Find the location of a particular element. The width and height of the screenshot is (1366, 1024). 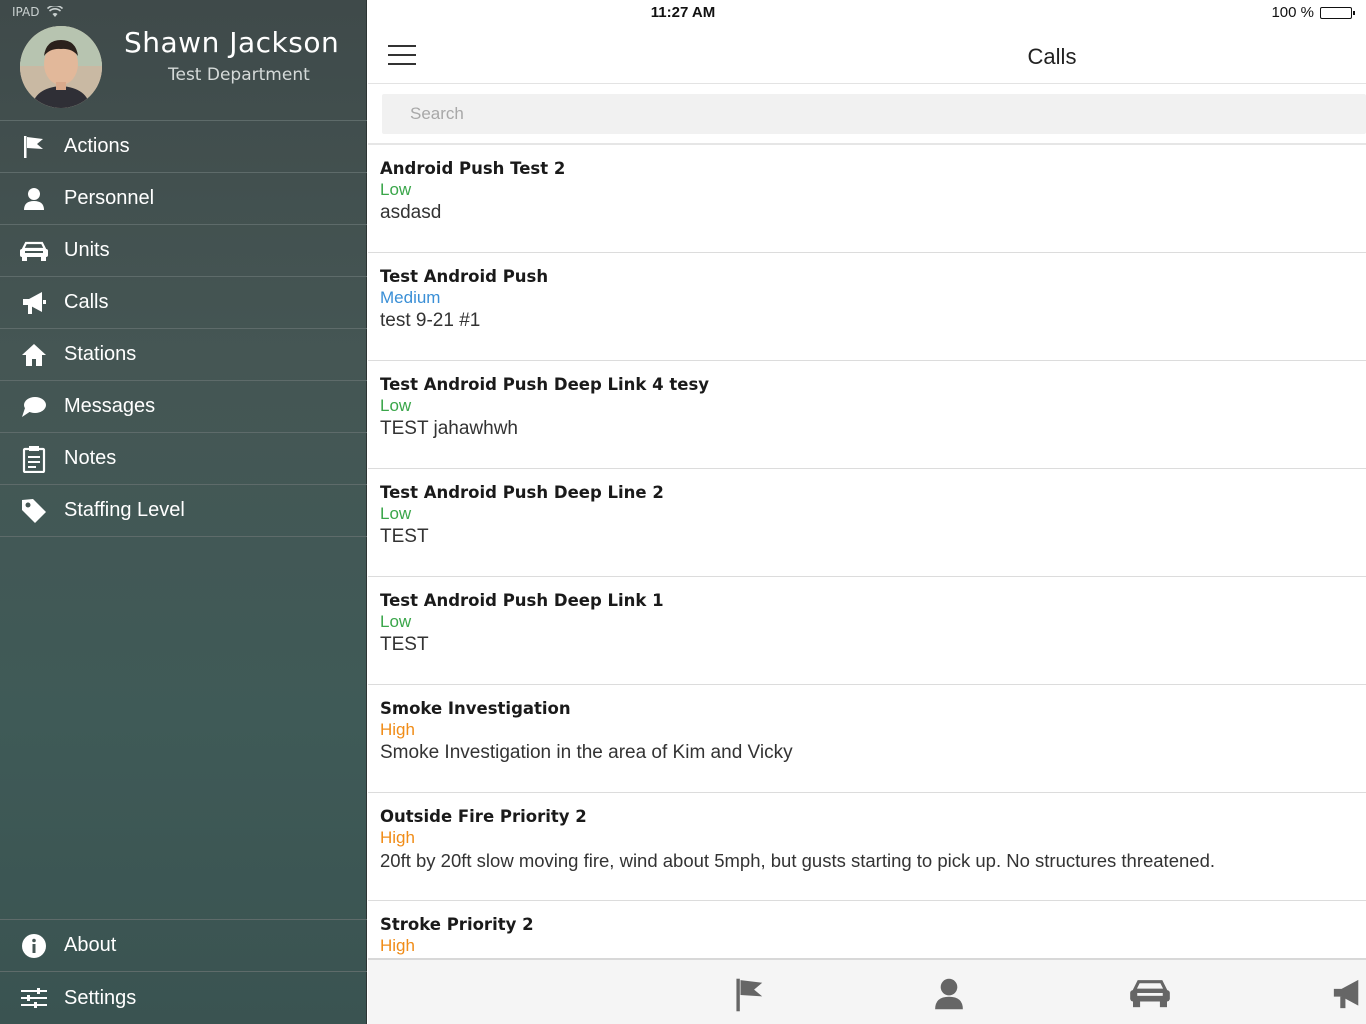

search-input is located at coordinates (874, 114).